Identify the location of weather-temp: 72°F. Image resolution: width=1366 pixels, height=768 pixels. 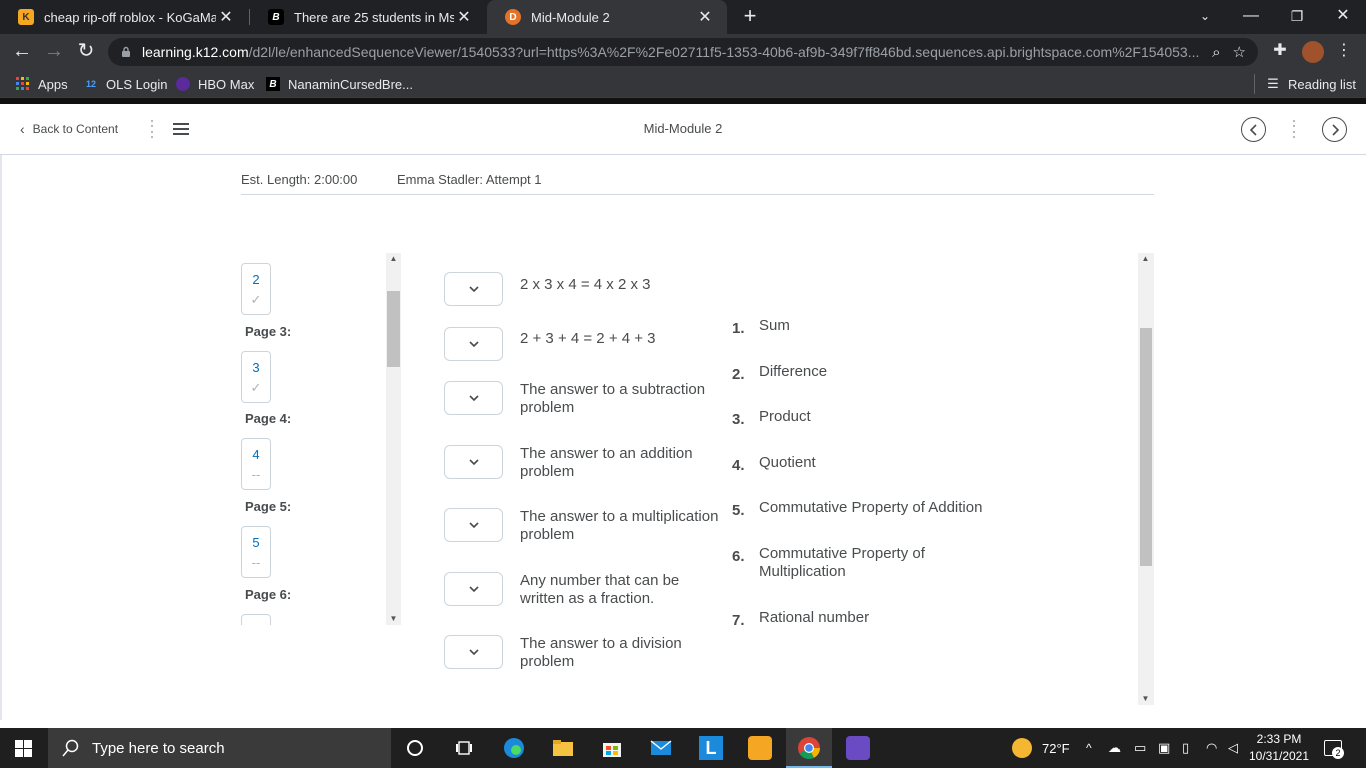
(1056, 748).